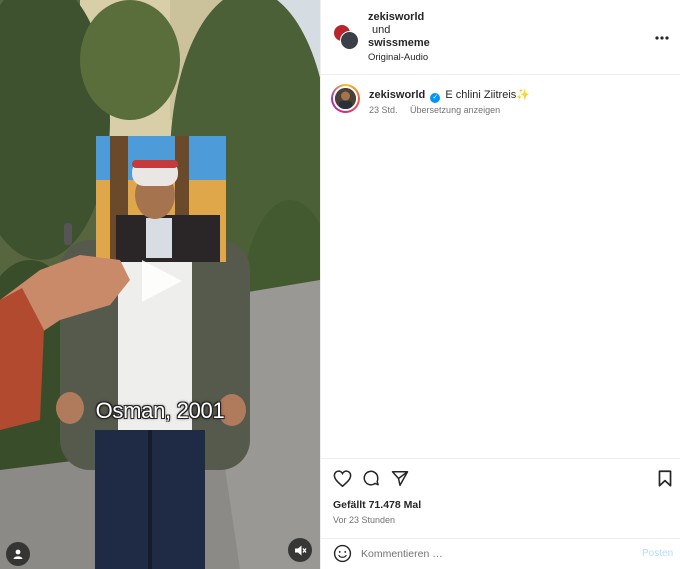 This screenshot has height=569, width=680. What do you see at coordinates (399, 43) in the screenshot?
I see `username-link: swissmeme` at bounding box center [399, 43].